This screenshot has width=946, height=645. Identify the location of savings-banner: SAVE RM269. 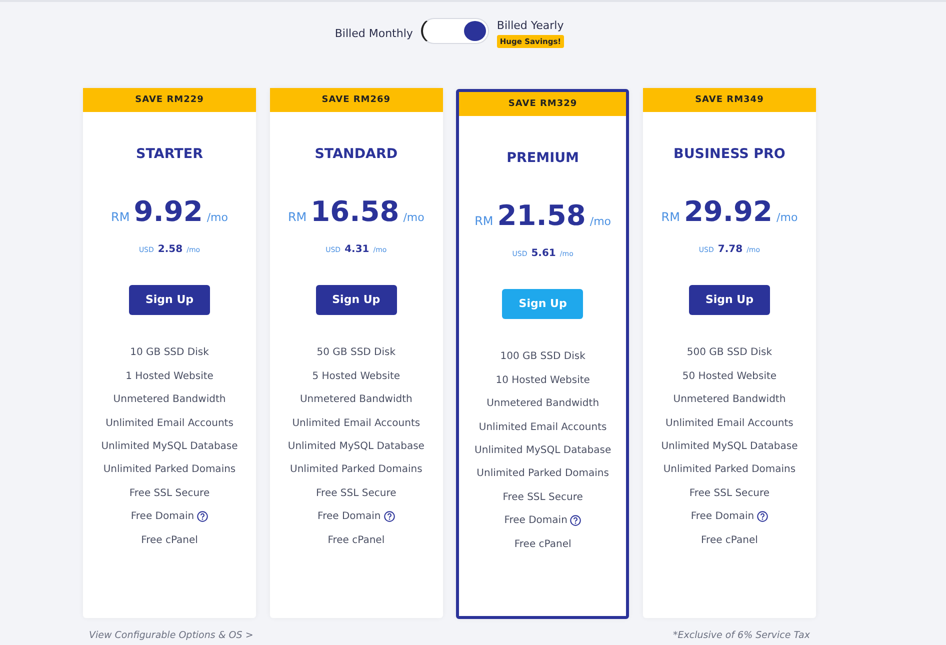
(356, 100).